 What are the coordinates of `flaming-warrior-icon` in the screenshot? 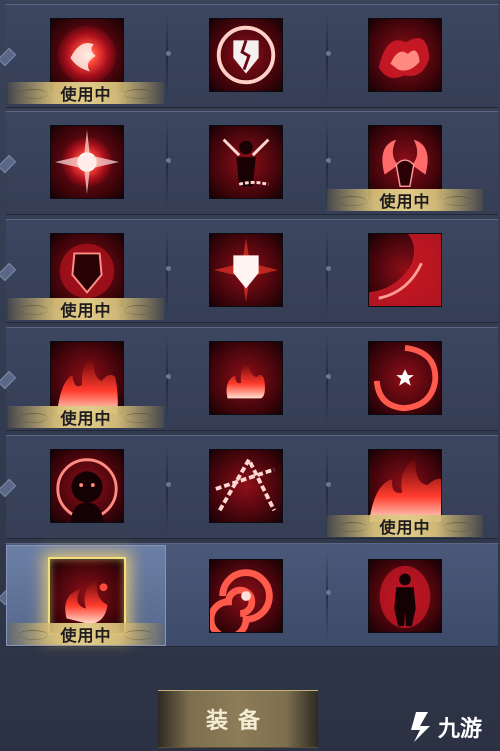 It's located at (405, 596).